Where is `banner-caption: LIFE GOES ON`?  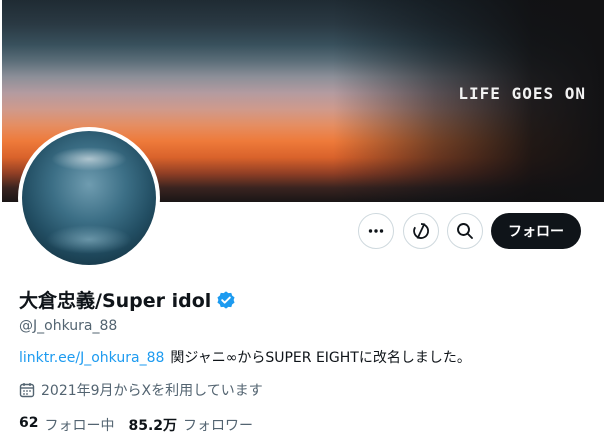
banner-caption: LIFE GOES ON is located at coordinates (522, 93).